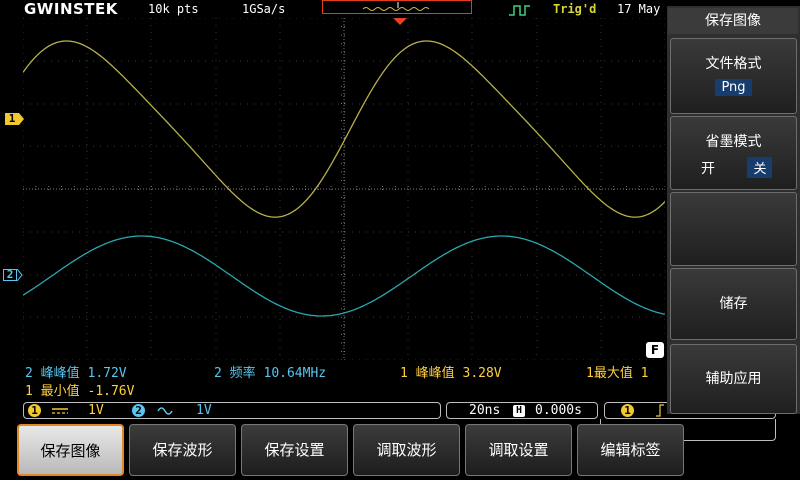 The image size is (800, 480). I want to click on ac-coupling-icon, so click(165, 411).